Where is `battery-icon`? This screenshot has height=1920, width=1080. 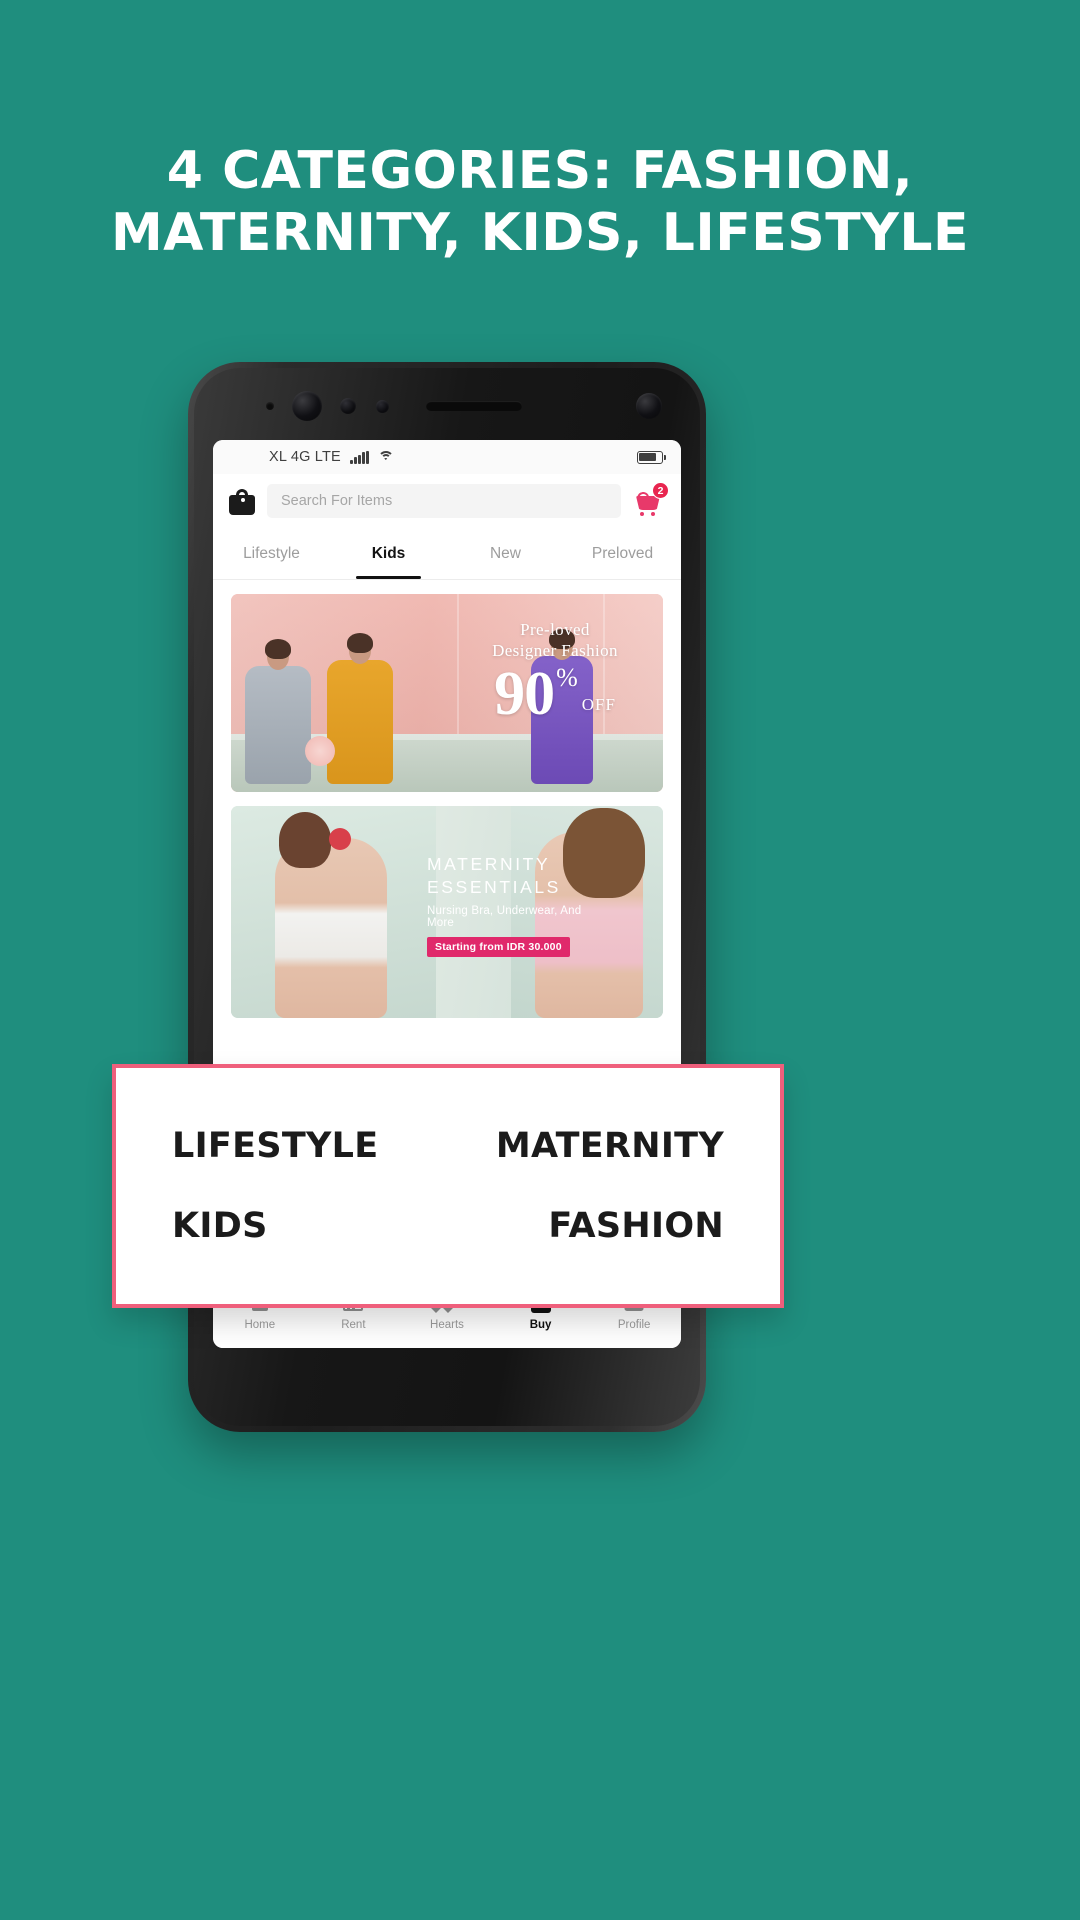 battery-icon is located at coordinates (652, 457).